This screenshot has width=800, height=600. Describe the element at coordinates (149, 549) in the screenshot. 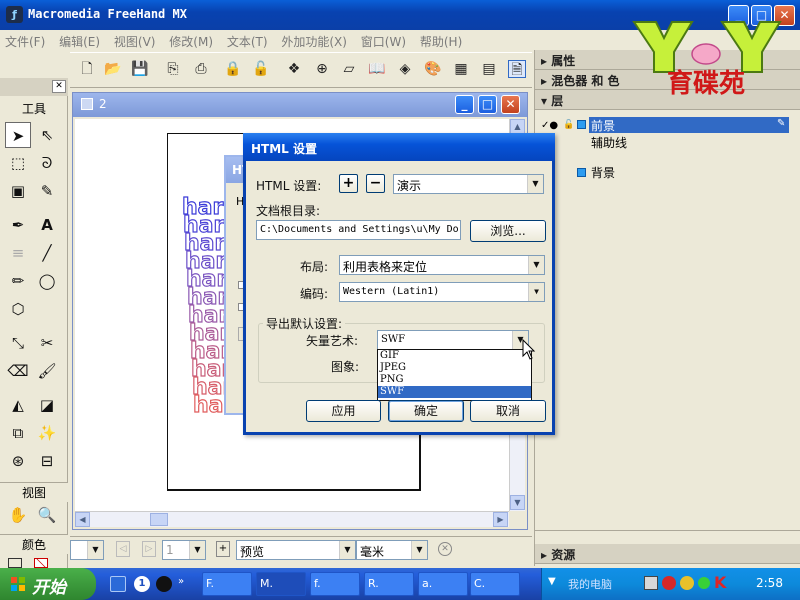

I see `next-page-icon: ▷` at that location.